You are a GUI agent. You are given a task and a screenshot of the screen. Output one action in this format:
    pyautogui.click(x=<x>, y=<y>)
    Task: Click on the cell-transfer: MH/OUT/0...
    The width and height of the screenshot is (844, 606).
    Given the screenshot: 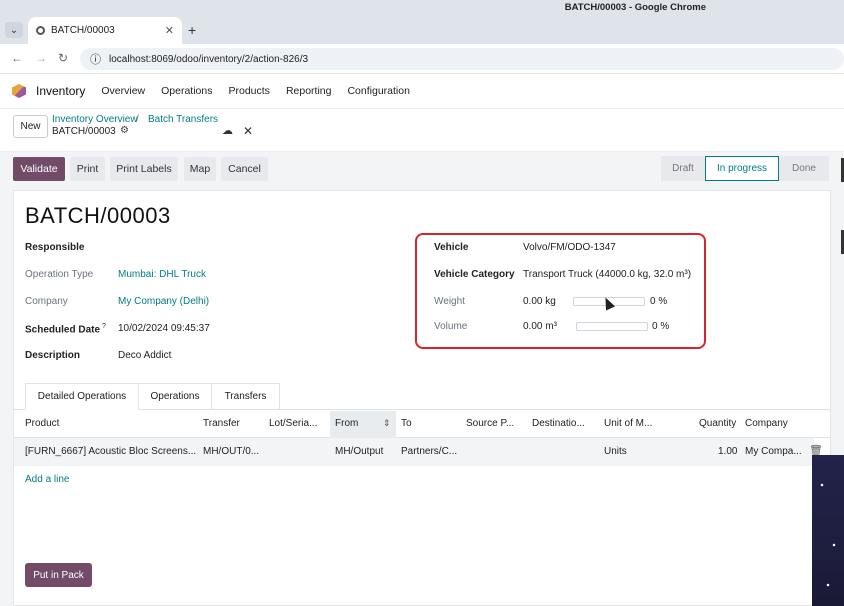 What is the action you would take?
    pyautogui.click(x=231, y=451)
    